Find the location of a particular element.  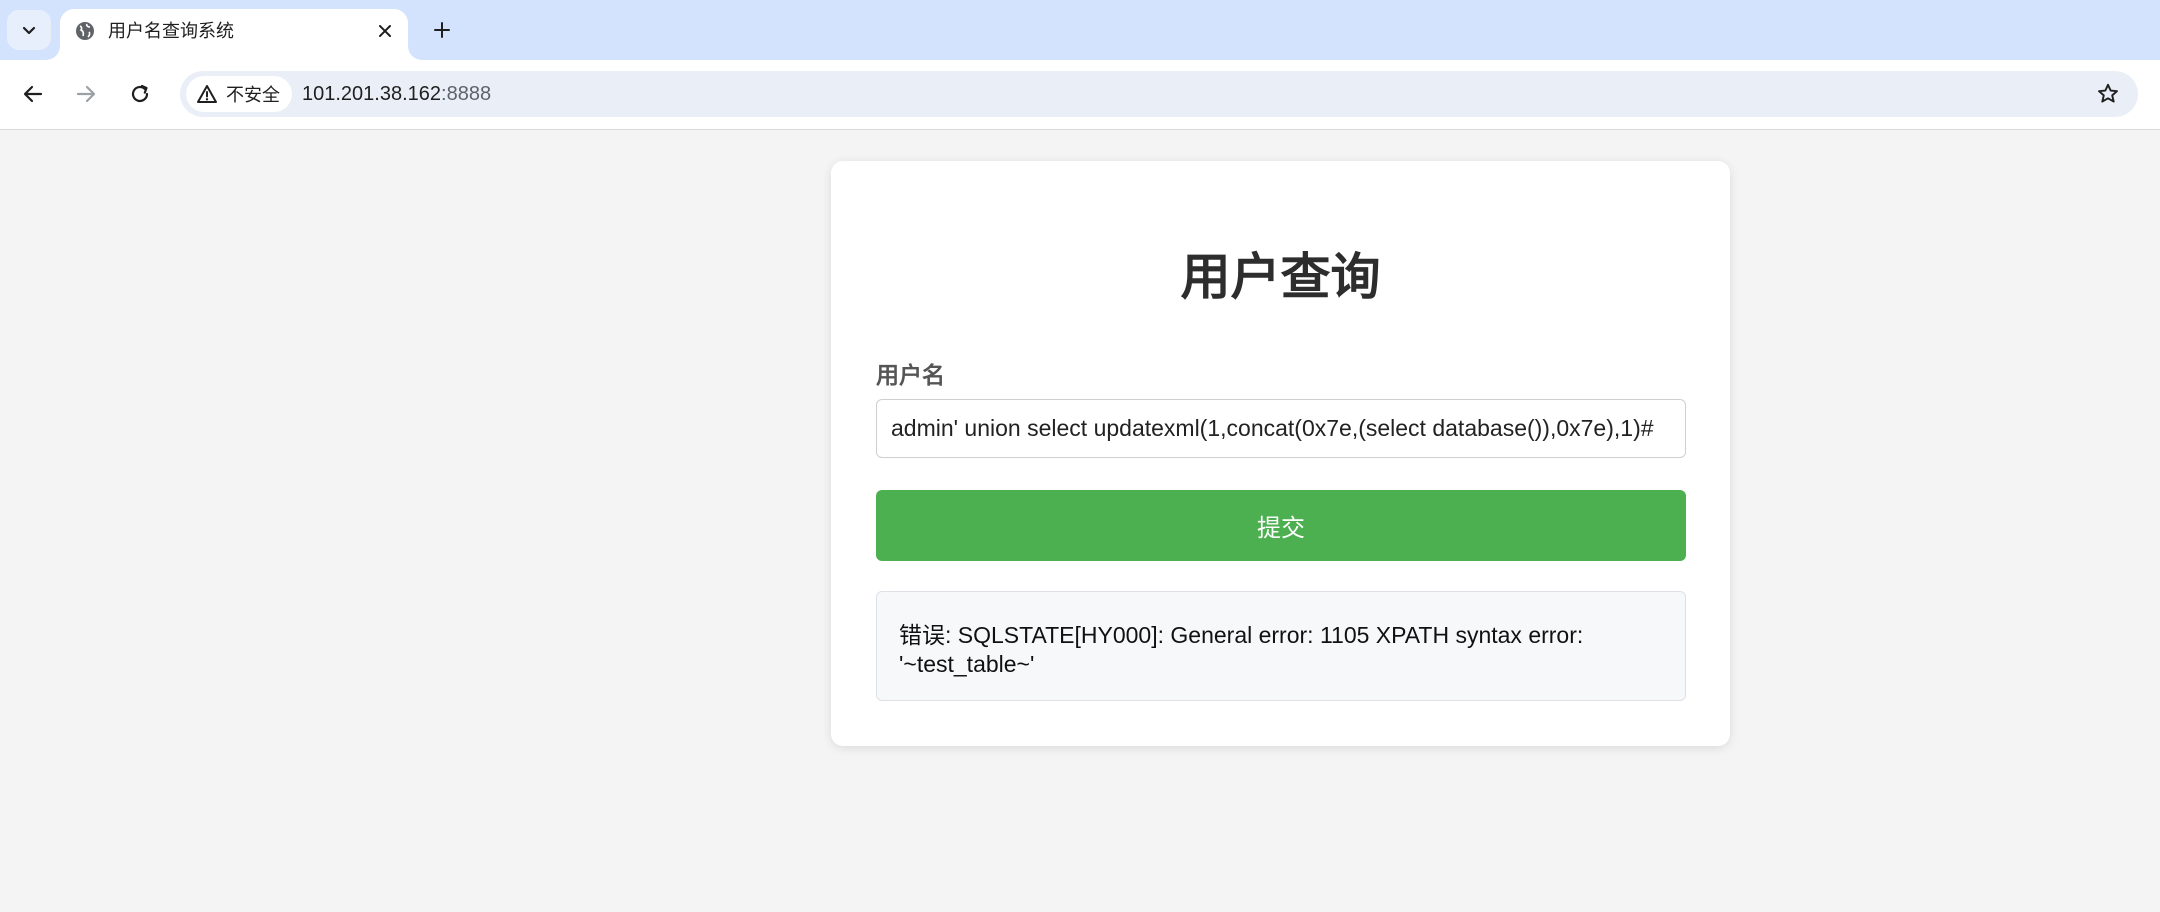

new-tab-button is located at coordinates (442, 30).